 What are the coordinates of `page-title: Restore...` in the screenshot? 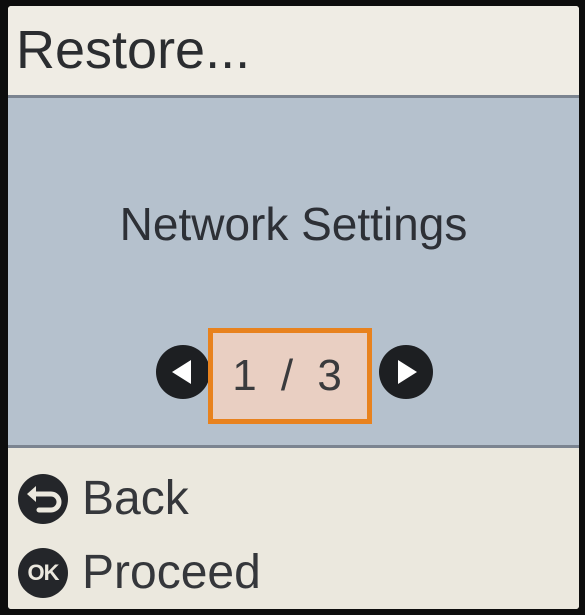 It's located at (133, 50).